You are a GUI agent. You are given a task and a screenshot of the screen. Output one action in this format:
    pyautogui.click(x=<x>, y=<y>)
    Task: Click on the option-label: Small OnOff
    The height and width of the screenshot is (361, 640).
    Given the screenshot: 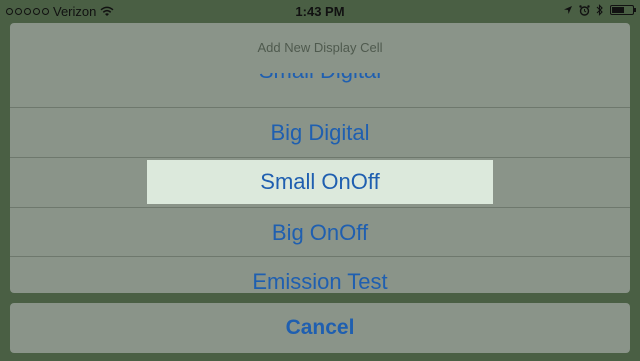 What is the action you would take?
    pyautogui.click(x=320, y=182)
    